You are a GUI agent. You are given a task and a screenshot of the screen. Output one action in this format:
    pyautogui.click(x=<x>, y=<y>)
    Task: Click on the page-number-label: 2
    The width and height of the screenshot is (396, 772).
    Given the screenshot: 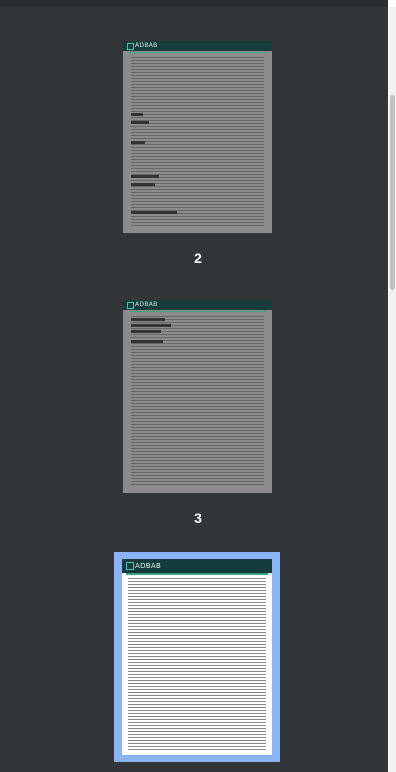 What is the action you would take?
    pyautogui.click(x=198, y=258)
    